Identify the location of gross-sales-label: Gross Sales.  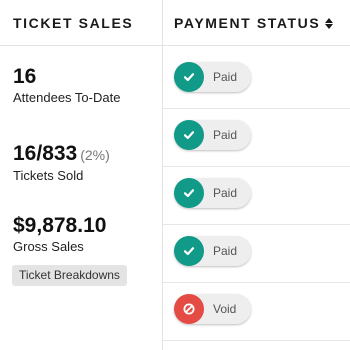
(48, 246).